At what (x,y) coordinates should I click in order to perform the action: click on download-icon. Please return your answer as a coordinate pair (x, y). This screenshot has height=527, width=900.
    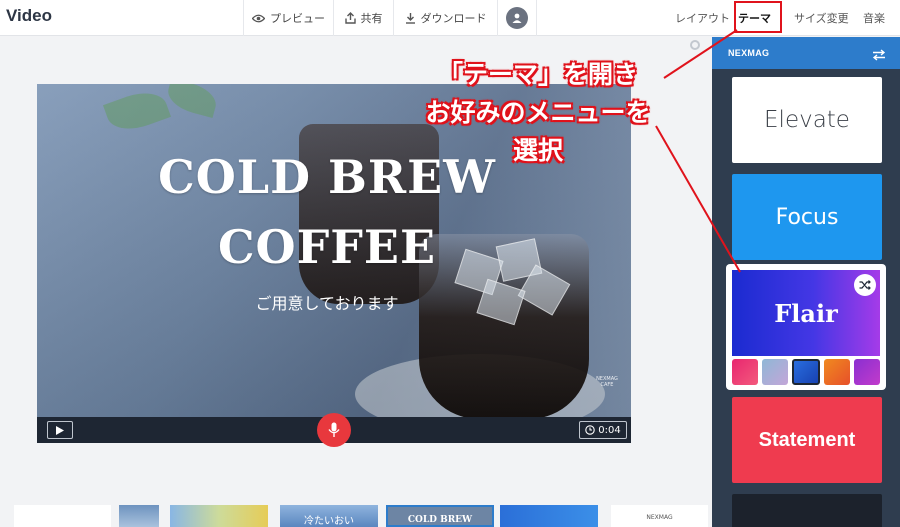
    Looking at the image, I should click on (410, 18).